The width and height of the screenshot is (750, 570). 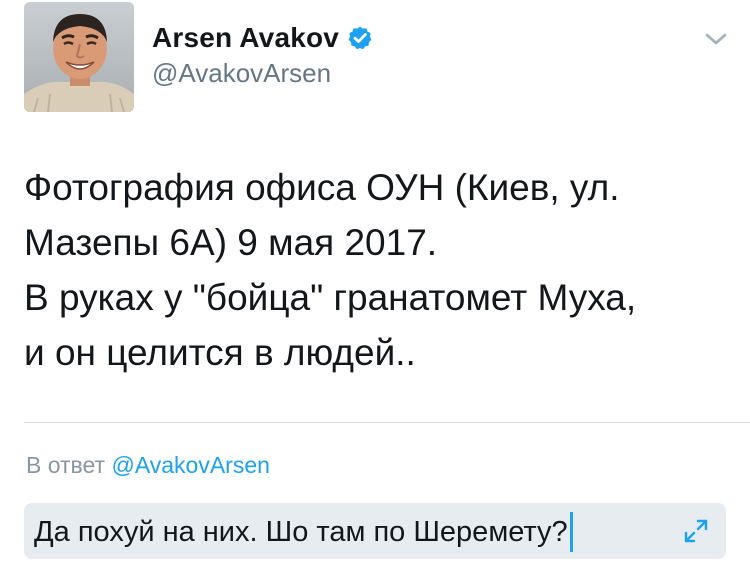 I want to click on chevron-down-icon, so click(x=716, y=39).